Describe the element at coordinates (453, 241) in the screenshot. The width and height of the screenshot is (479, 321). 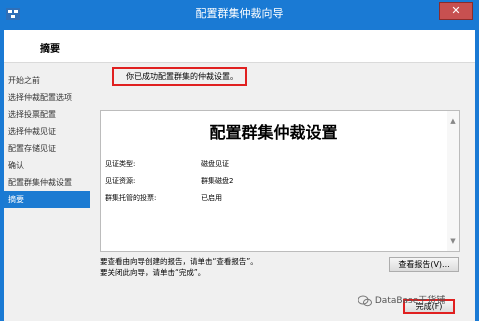
I see `scroll-down-icon: ▼` at that location.